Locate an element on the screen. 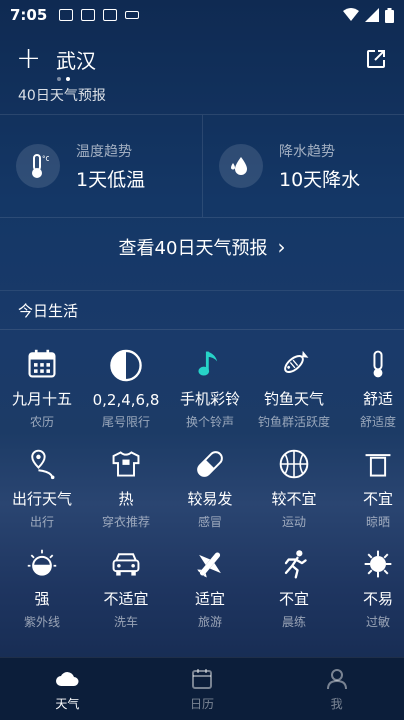  runner-icon is located at coordinates (295, 564).